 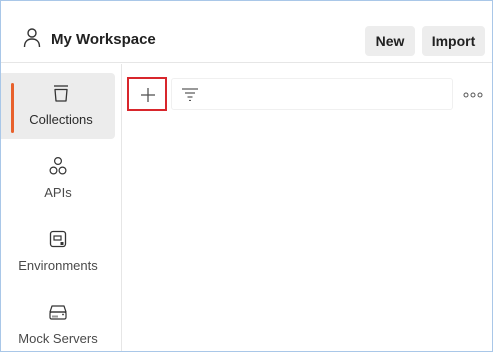 What do you see at coordinates (58, 192) in the screenshot?
I see `sidebar-item-label: APIs` at bounding box center [58, 192].